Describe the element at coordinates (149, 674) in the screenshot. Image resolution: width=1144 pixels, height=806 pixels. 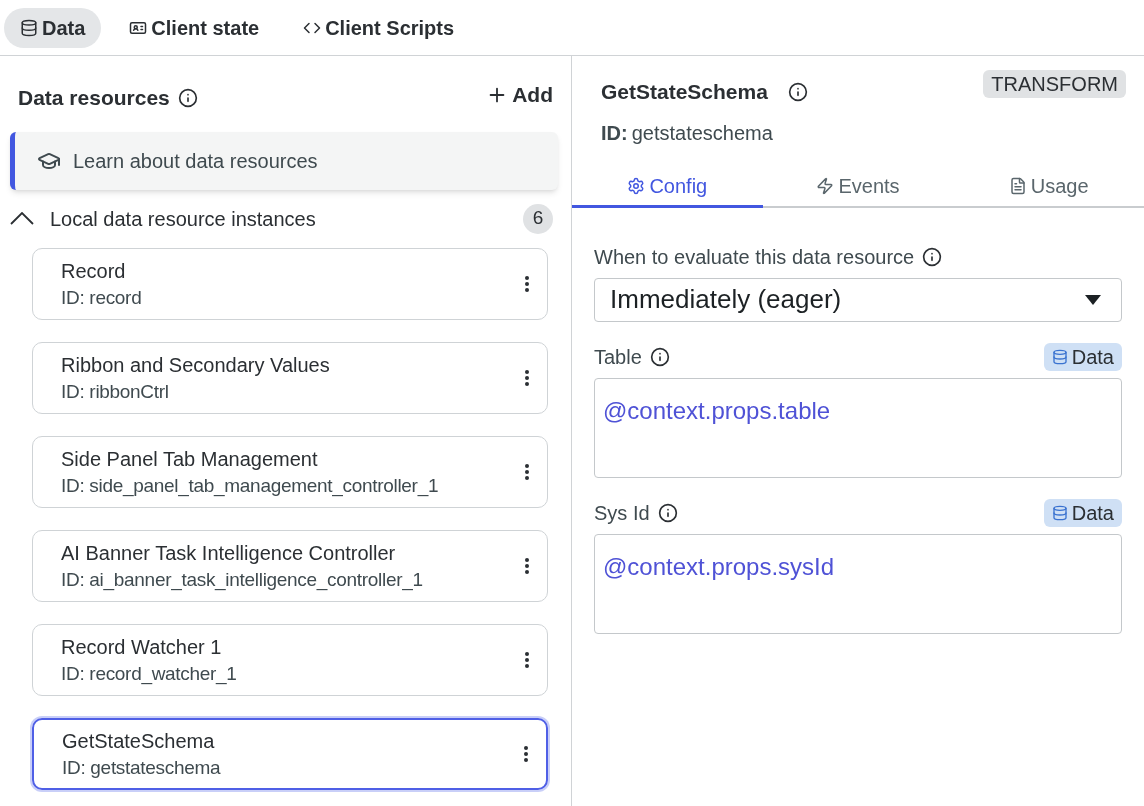
I see `resource-id: ID: record_watcher_1` at that location.